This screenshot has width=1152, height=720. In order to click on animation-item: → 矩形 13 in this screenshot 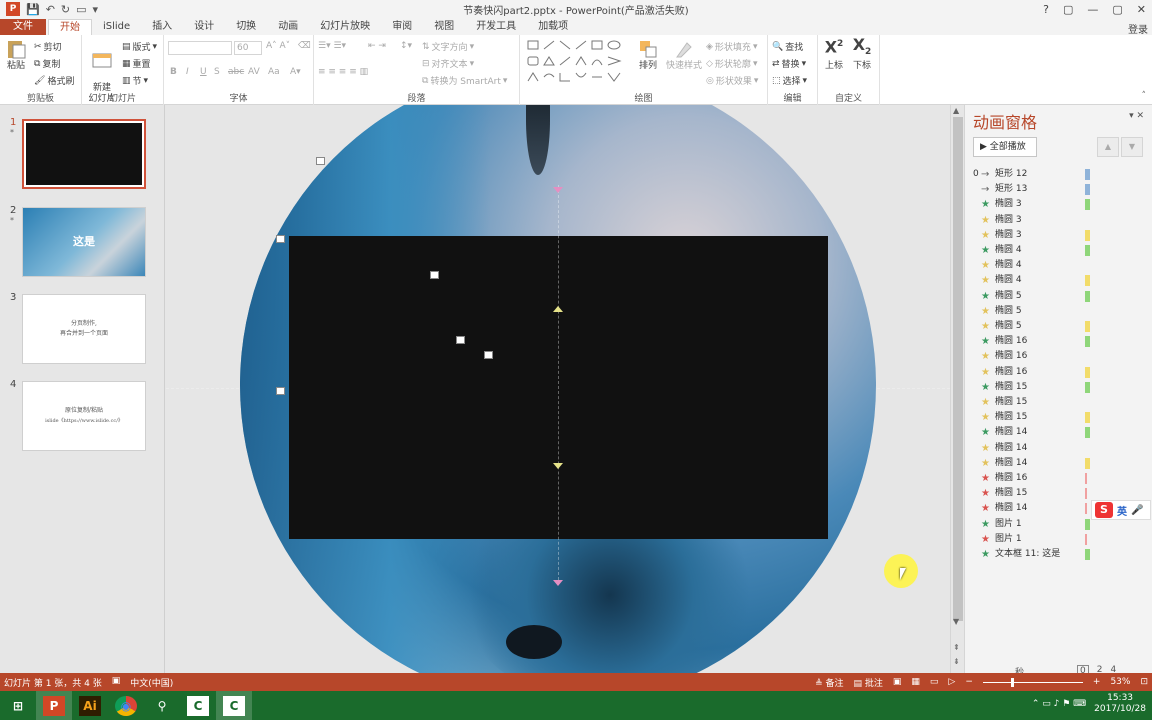, I will do `click(1036, 189)`.